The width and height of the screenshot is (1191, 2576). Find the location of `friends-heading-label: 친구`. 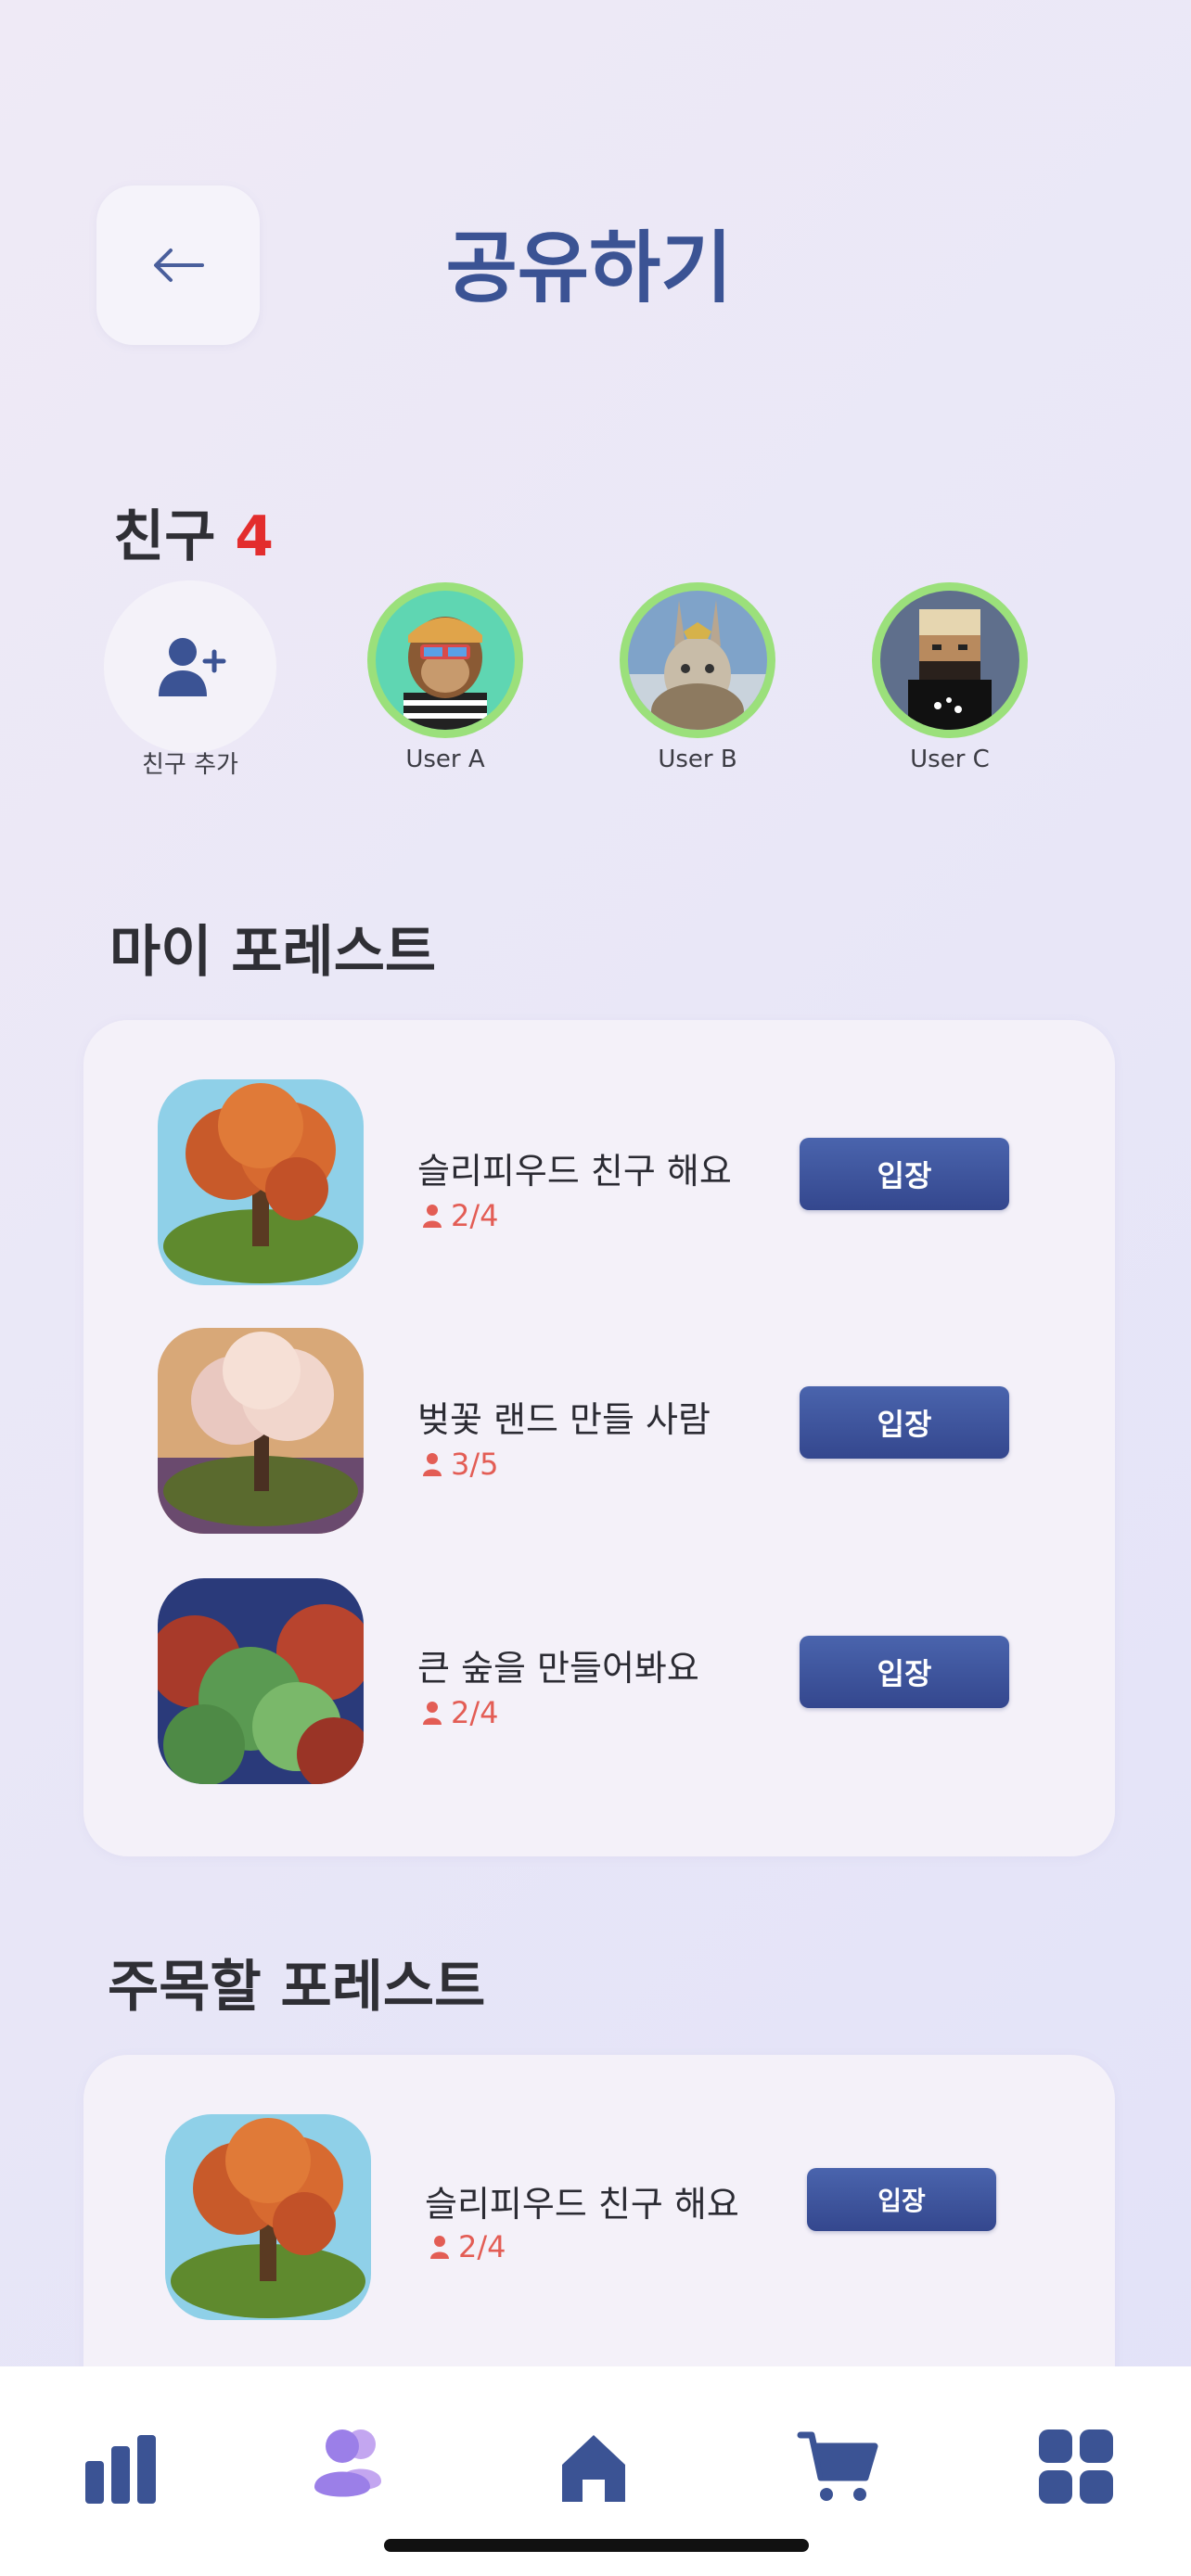

friends-heading-label: 친구 is located at coordinates (164, 536).